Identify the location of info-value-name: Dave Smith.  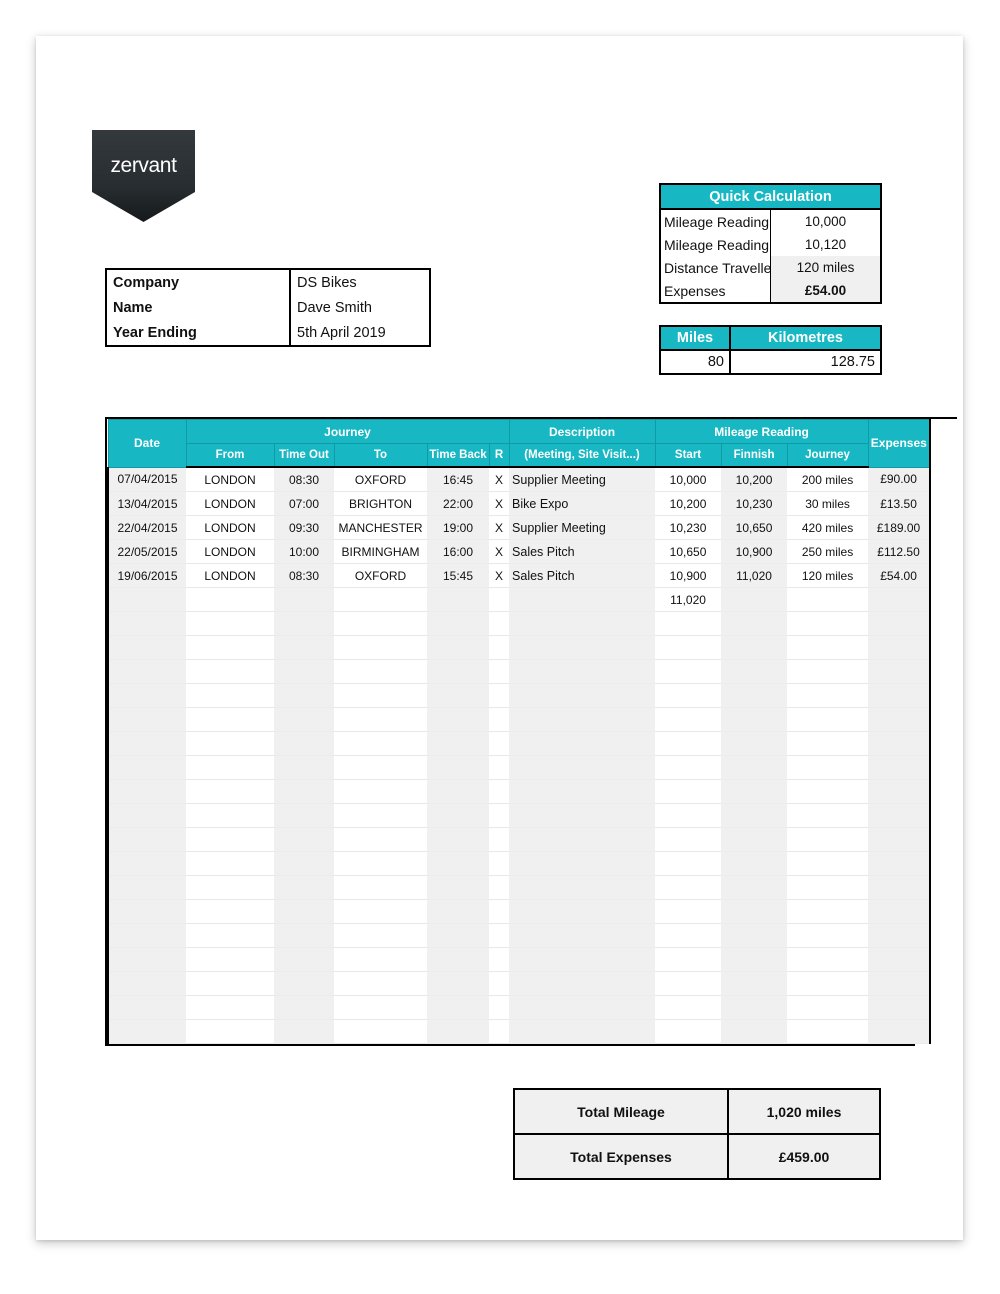
(359, 307).